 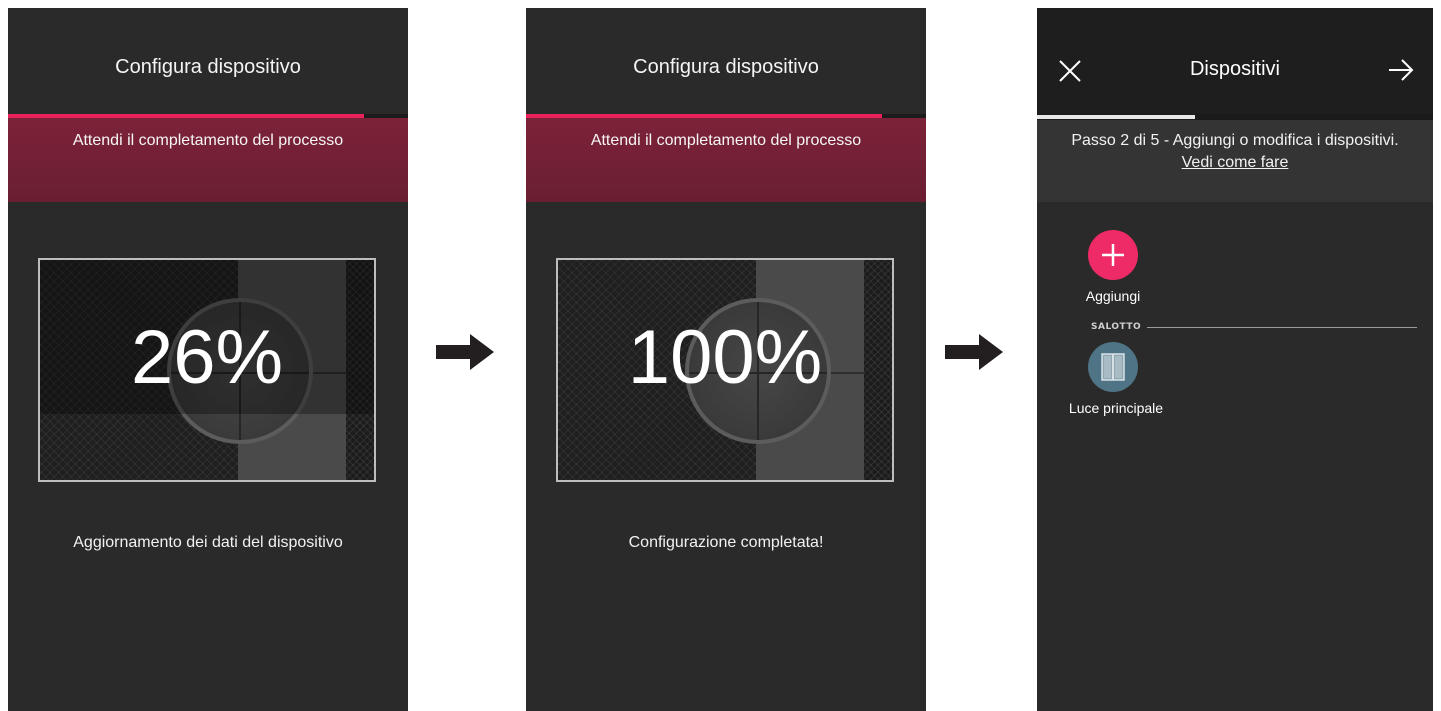 What do you see at coordinates (1116, 327) in the screenshot?
I see `room-section-label: SALOTTO` at bounding box center [1116, 327].